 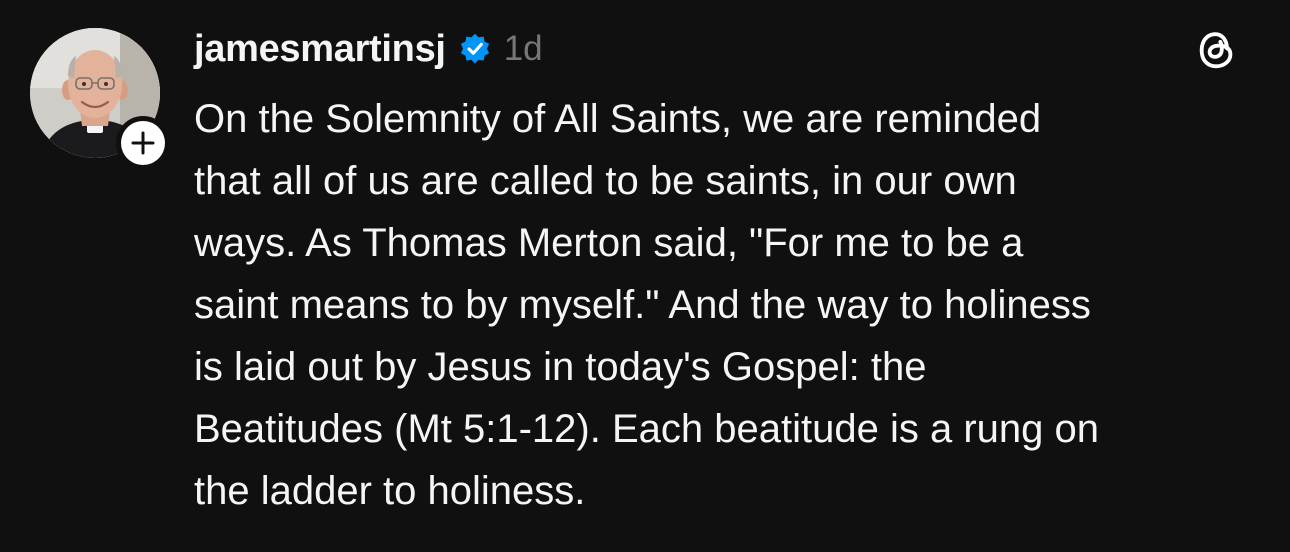 I want to click on plus-icon, so click(x=143, y=143).